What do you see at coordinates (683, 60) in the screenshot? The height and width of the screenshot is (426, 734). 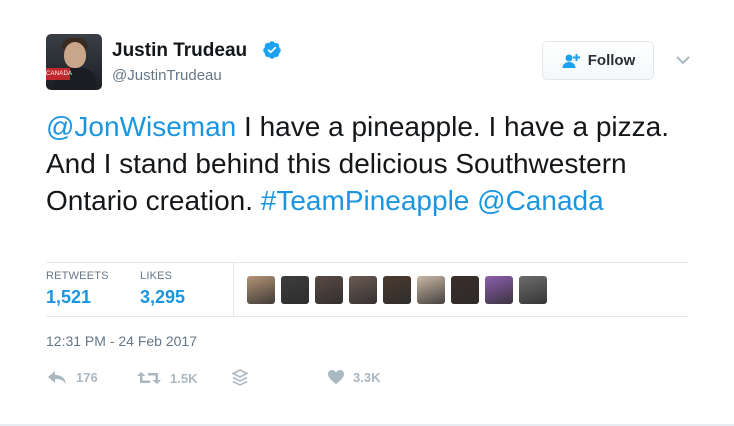 I see `chevron-down-icon` at bounding box center [683, 60].